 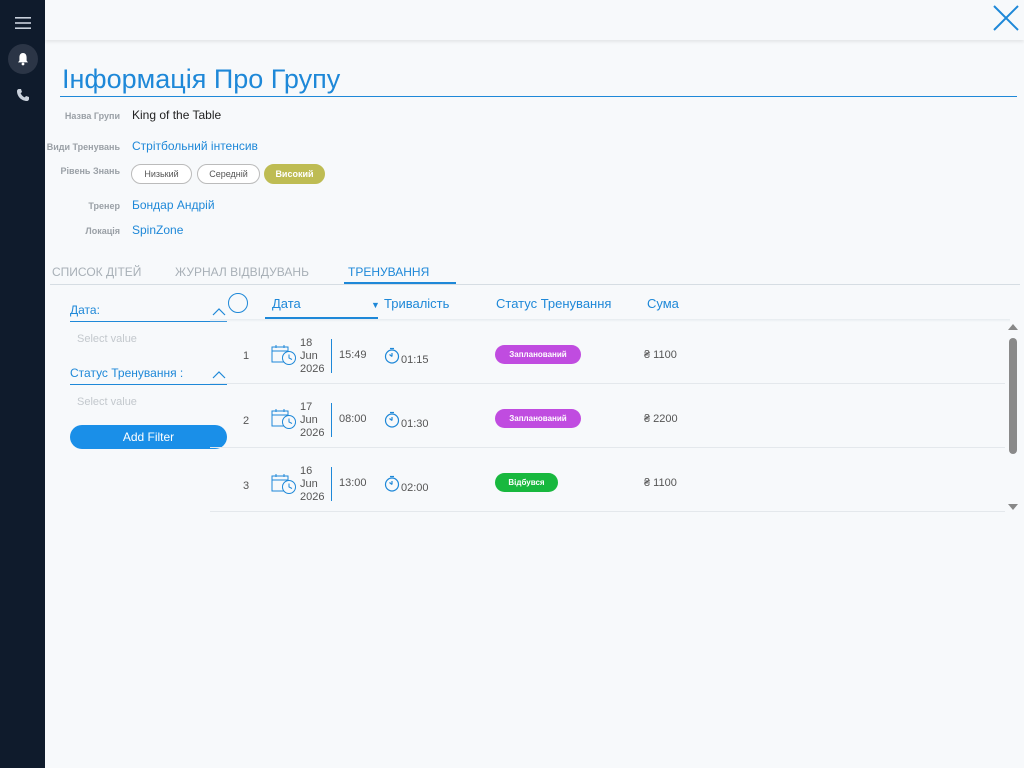 What do you see at coordinates (195, 146) in the screenshot?
I see `training-types-value: Стрітбольний інтенсив` at bounding box center [195, 146].